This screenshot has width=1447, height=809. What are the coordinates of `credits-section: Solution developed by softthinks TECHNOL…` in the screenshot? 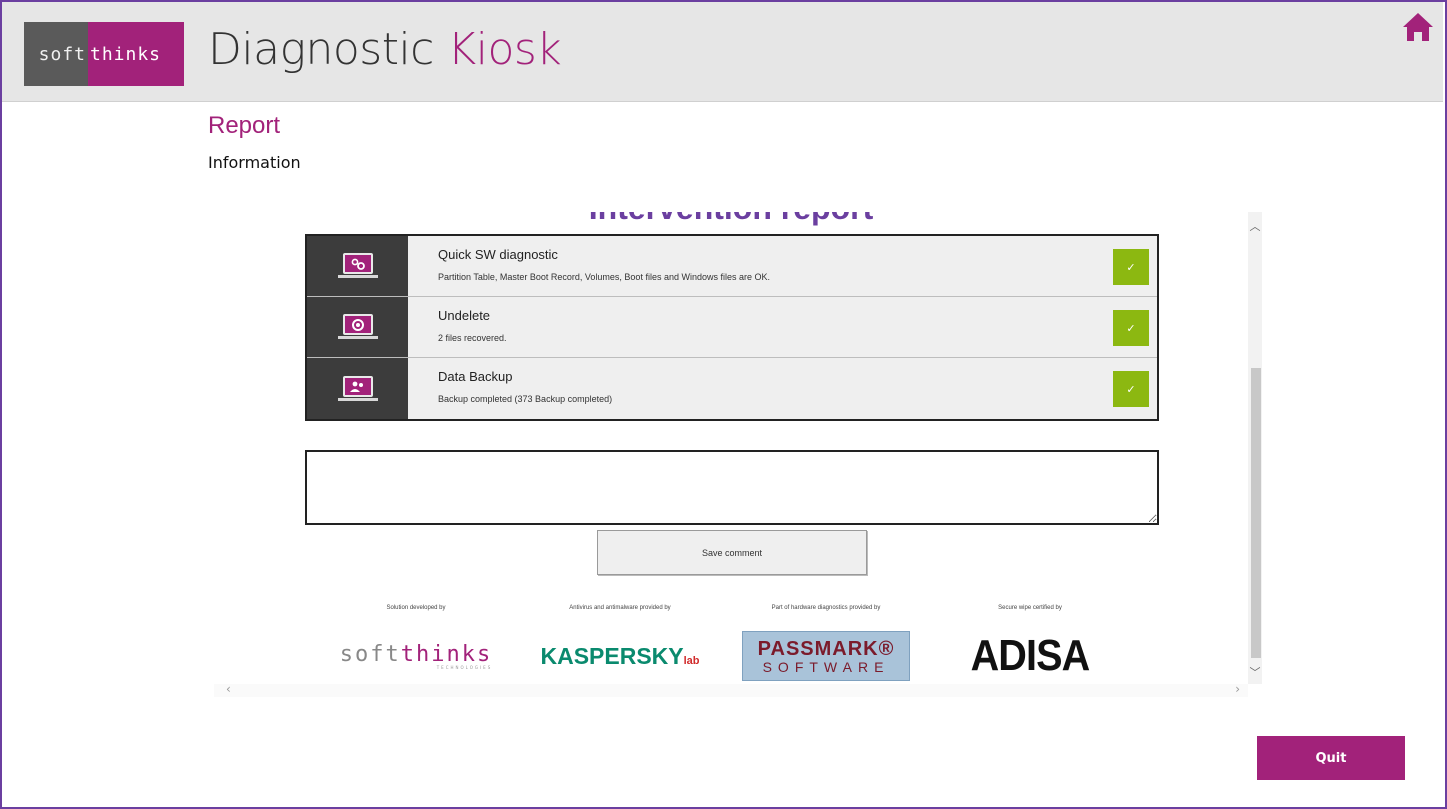 It's located at (731, 645).